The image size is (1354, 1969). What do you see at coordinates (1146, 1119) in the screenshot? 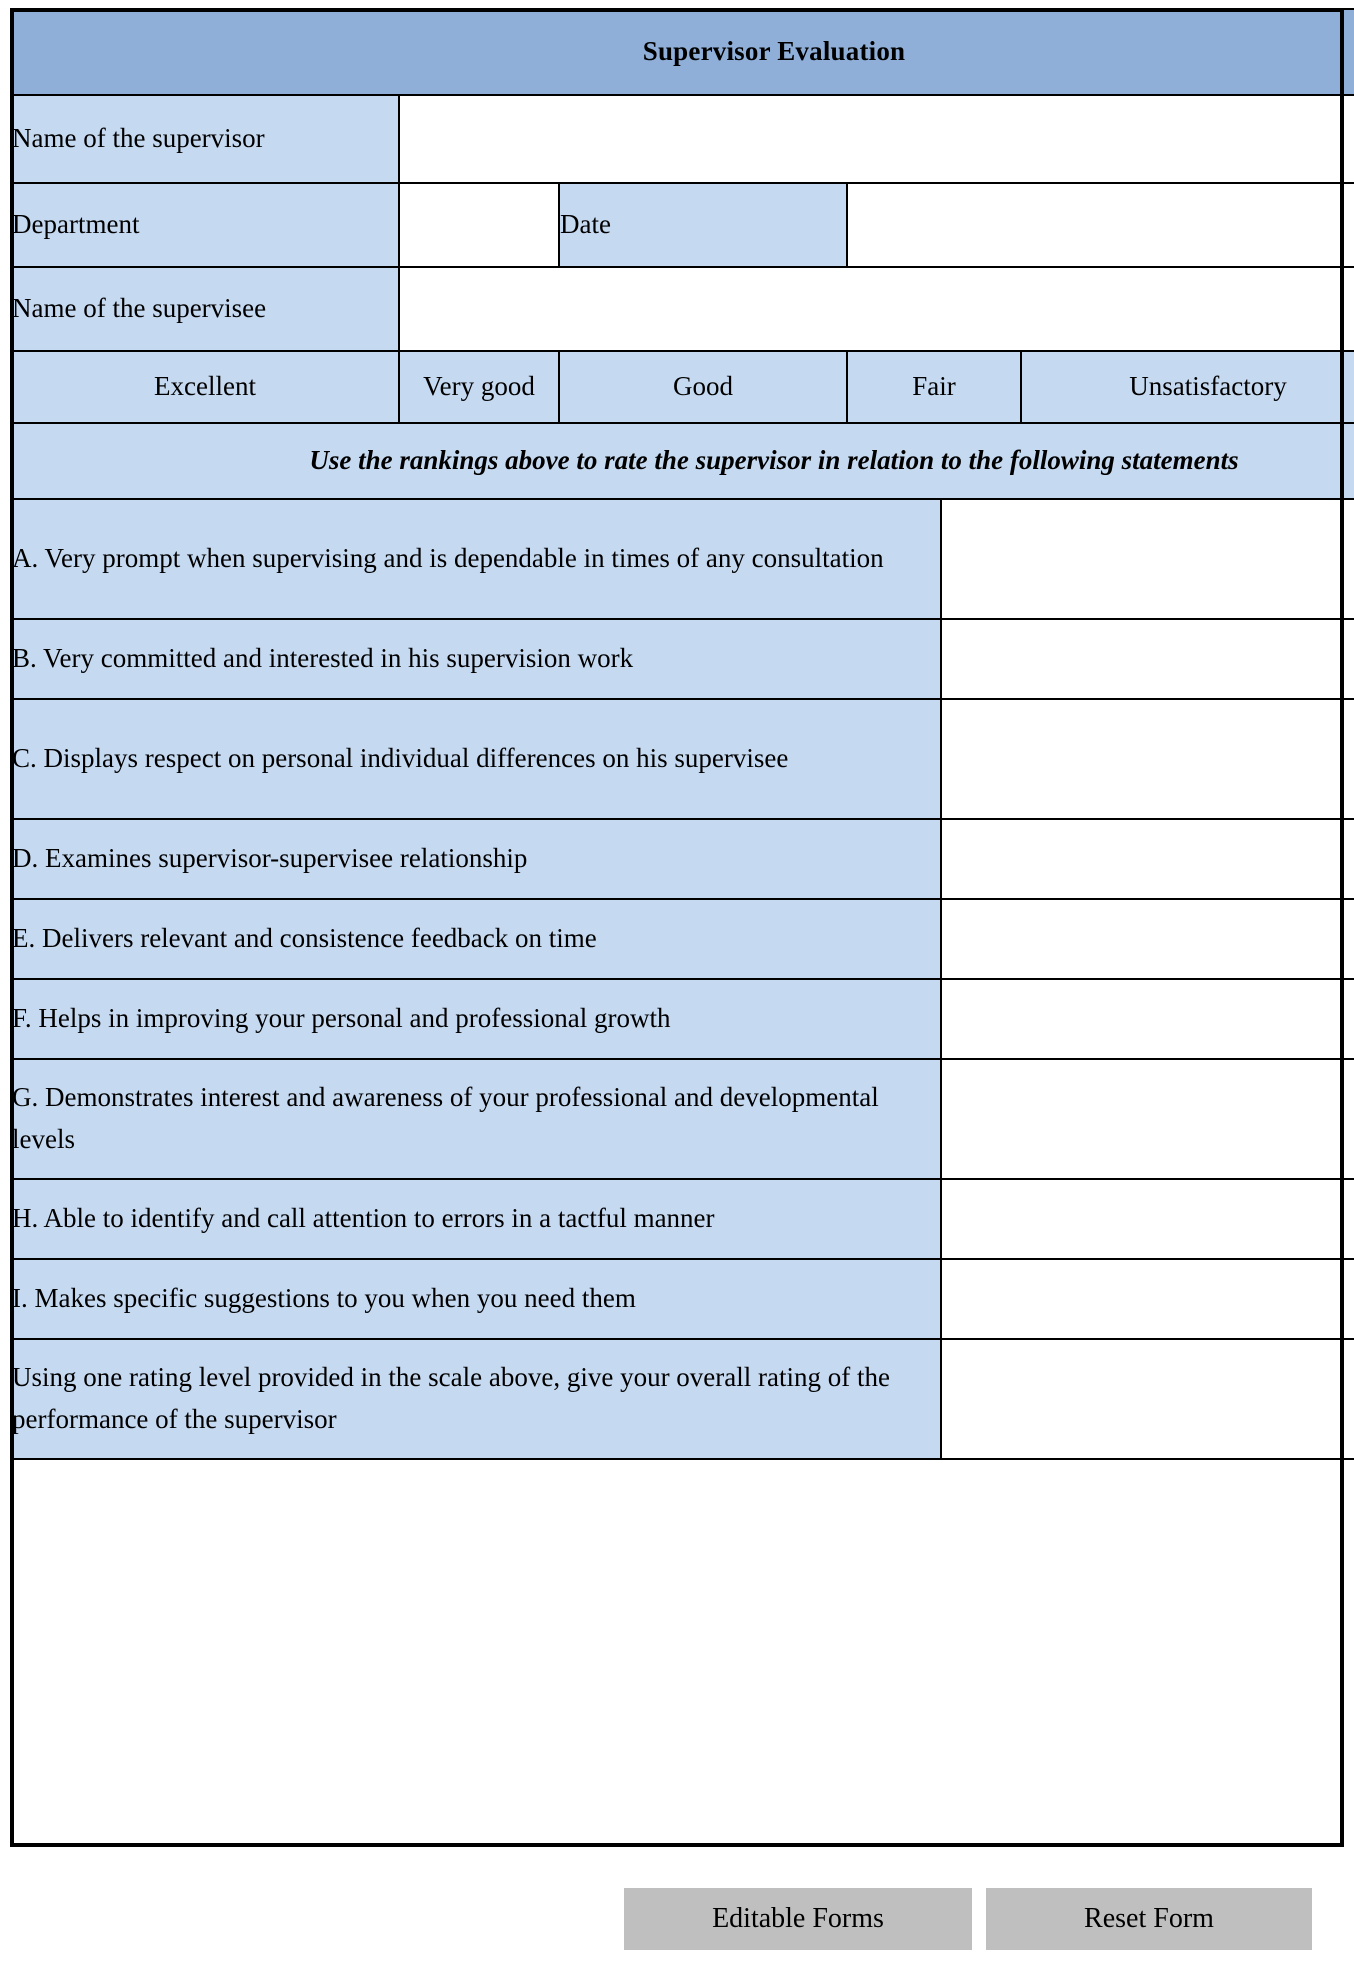
I see `statement-answer-g` at bounding box center [1146, 1119].